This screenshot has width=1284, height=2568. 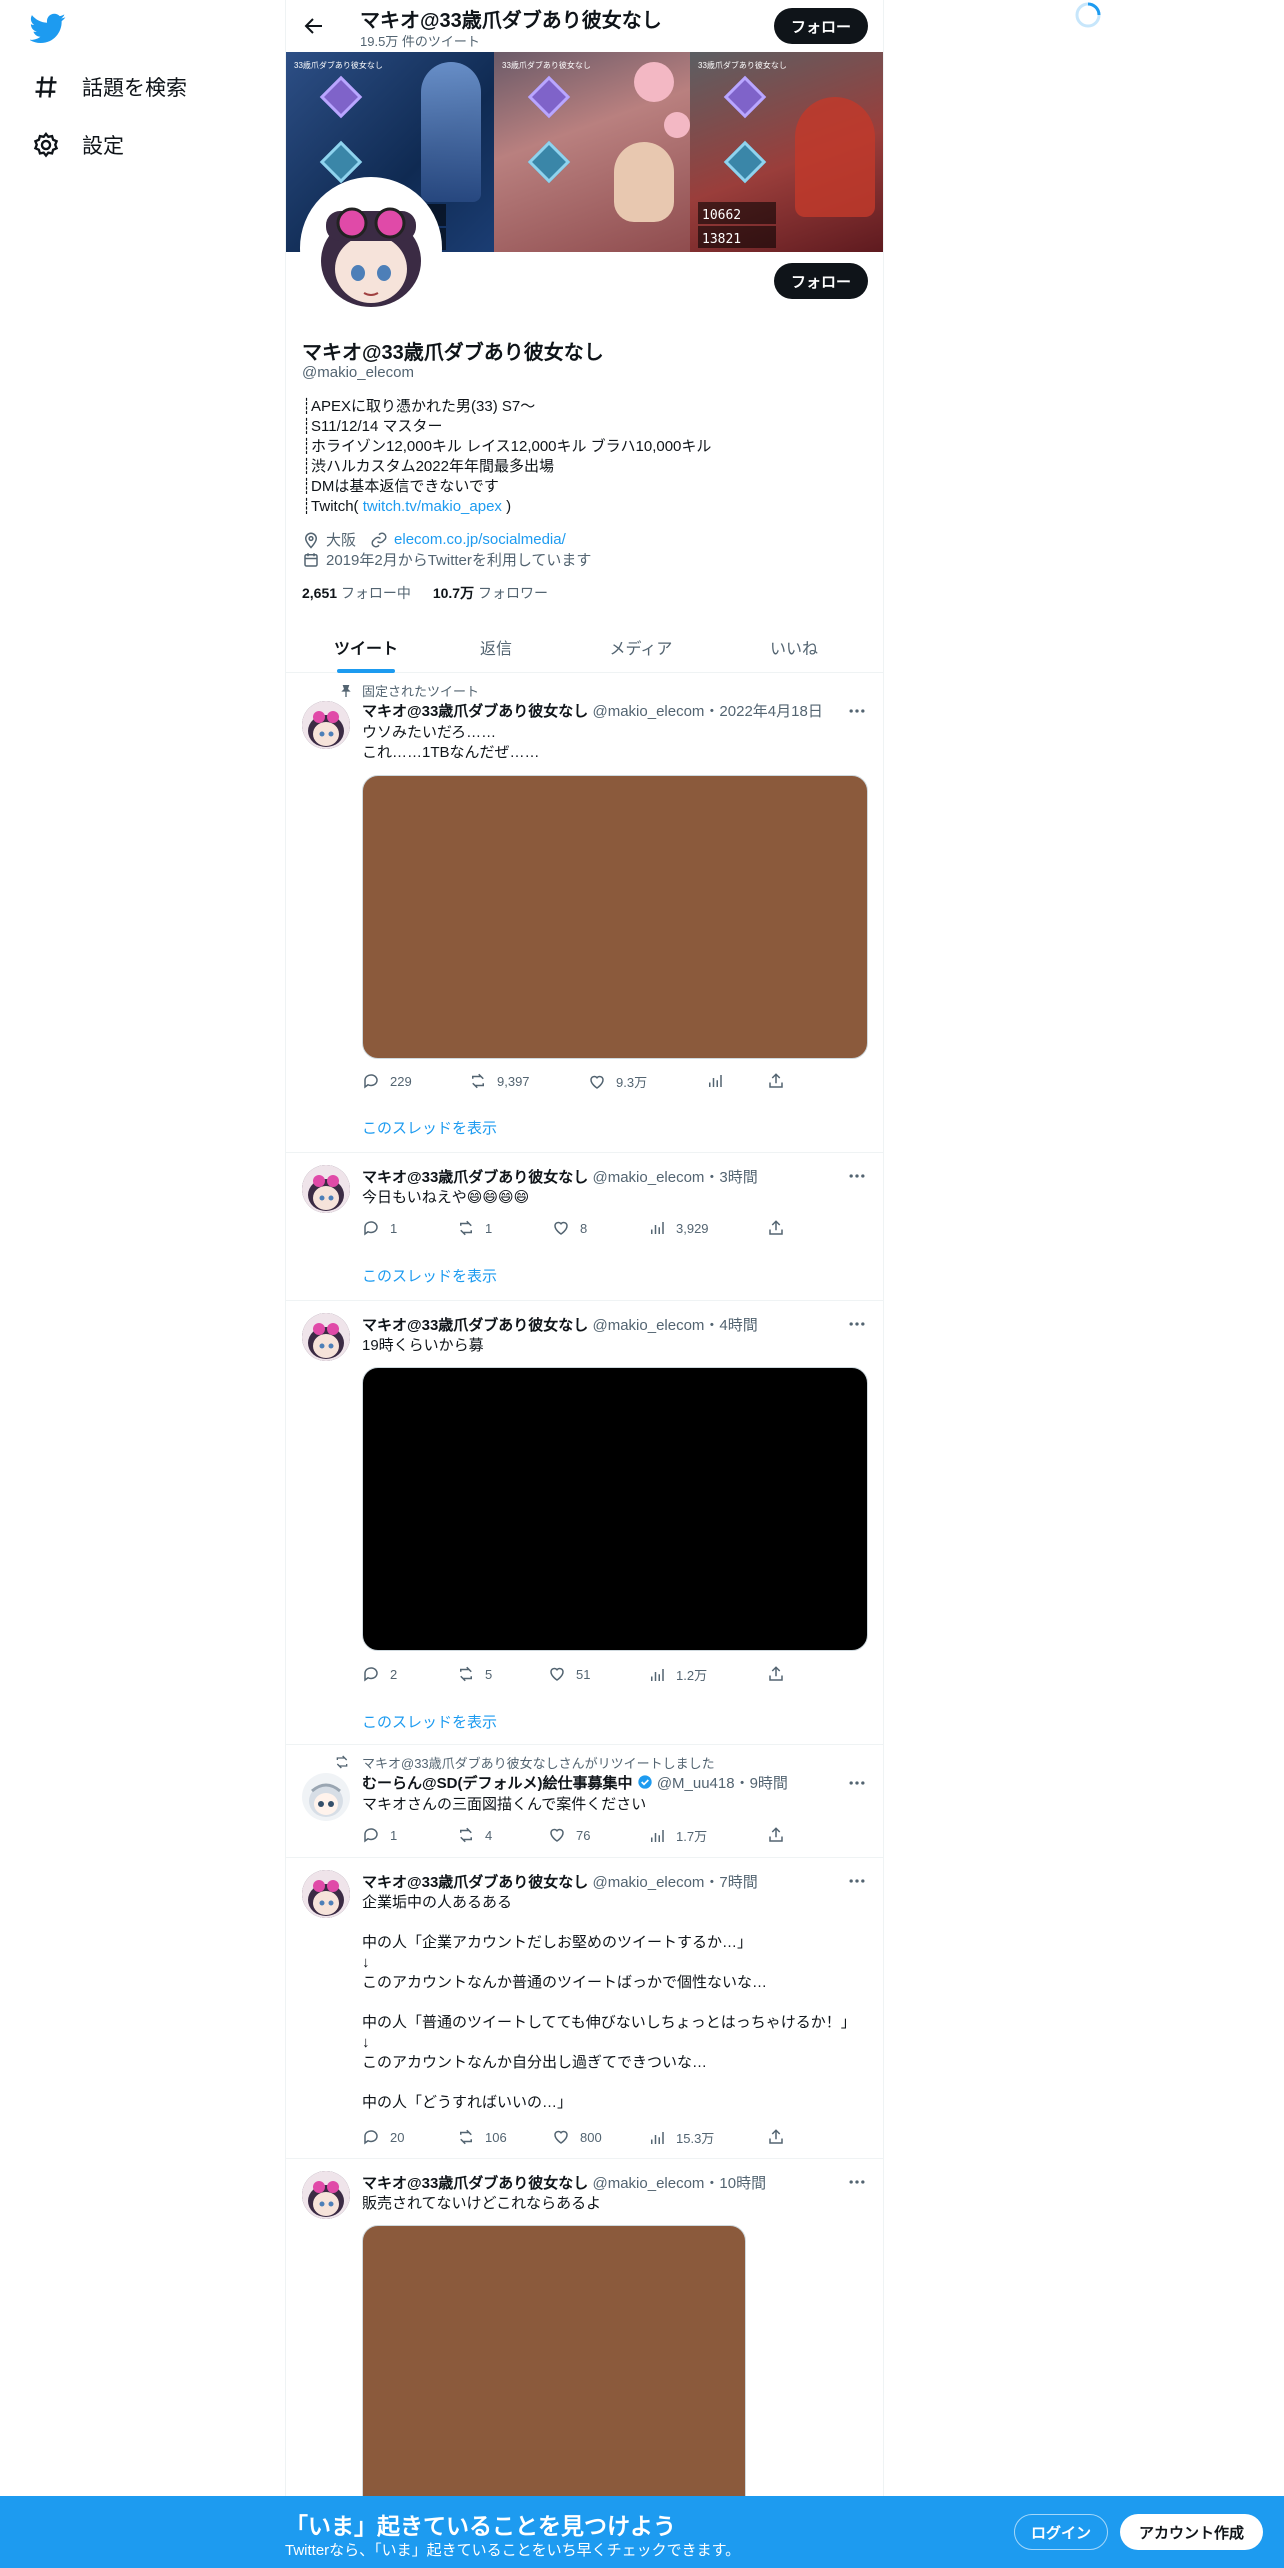 I want to click on retweet-button: 5, so click(x=474, y=1674).